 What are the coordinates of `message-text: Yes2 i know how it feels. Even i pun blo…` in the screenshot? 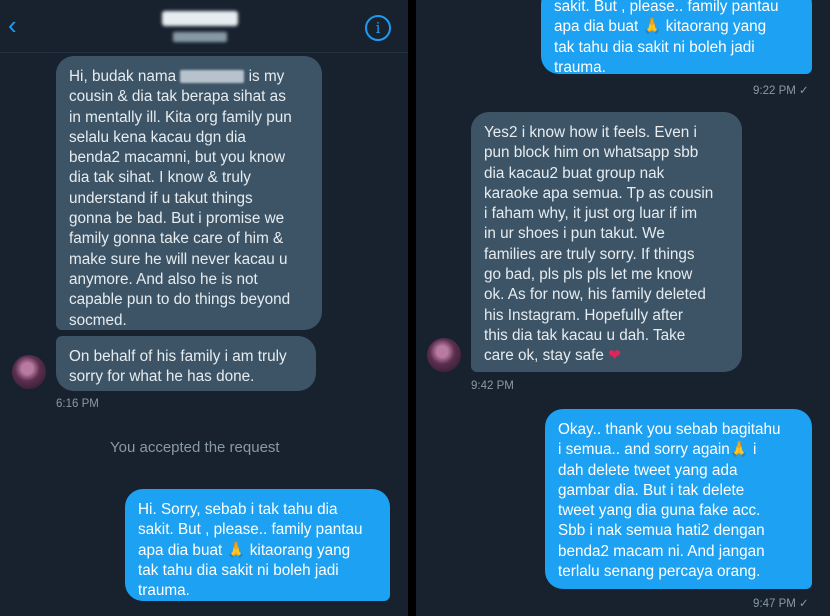 It's located at (599, 244).